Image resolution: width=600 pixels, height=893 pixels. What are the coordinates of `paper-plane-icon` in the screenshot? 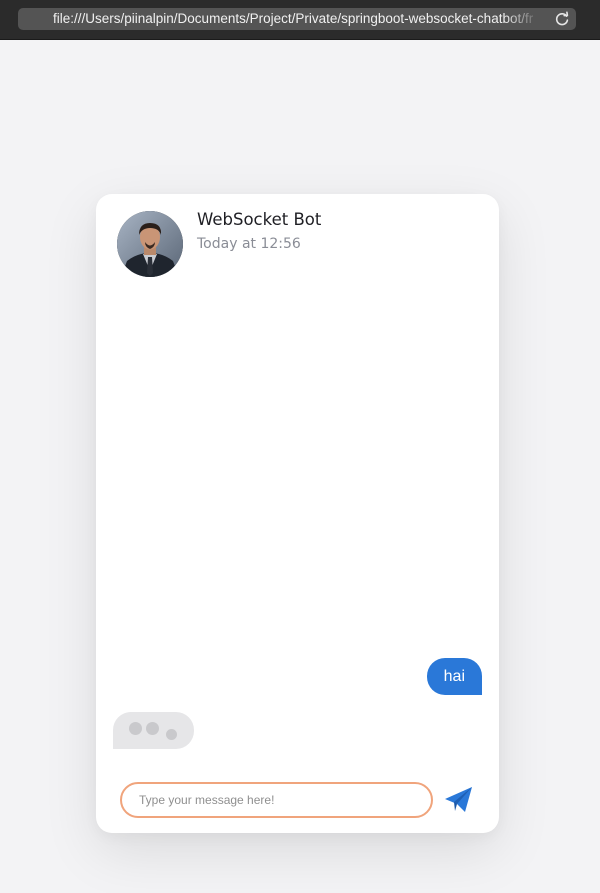 It's located at (459, 800).